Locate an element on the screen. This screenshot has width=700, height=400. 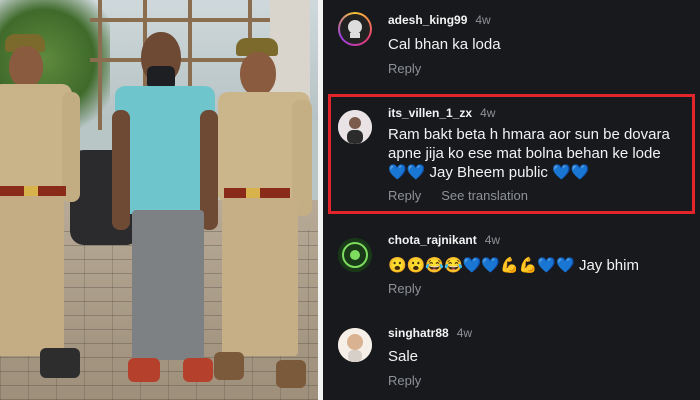
comment-actions: Reply See translation is located at coordinates (468, 195).